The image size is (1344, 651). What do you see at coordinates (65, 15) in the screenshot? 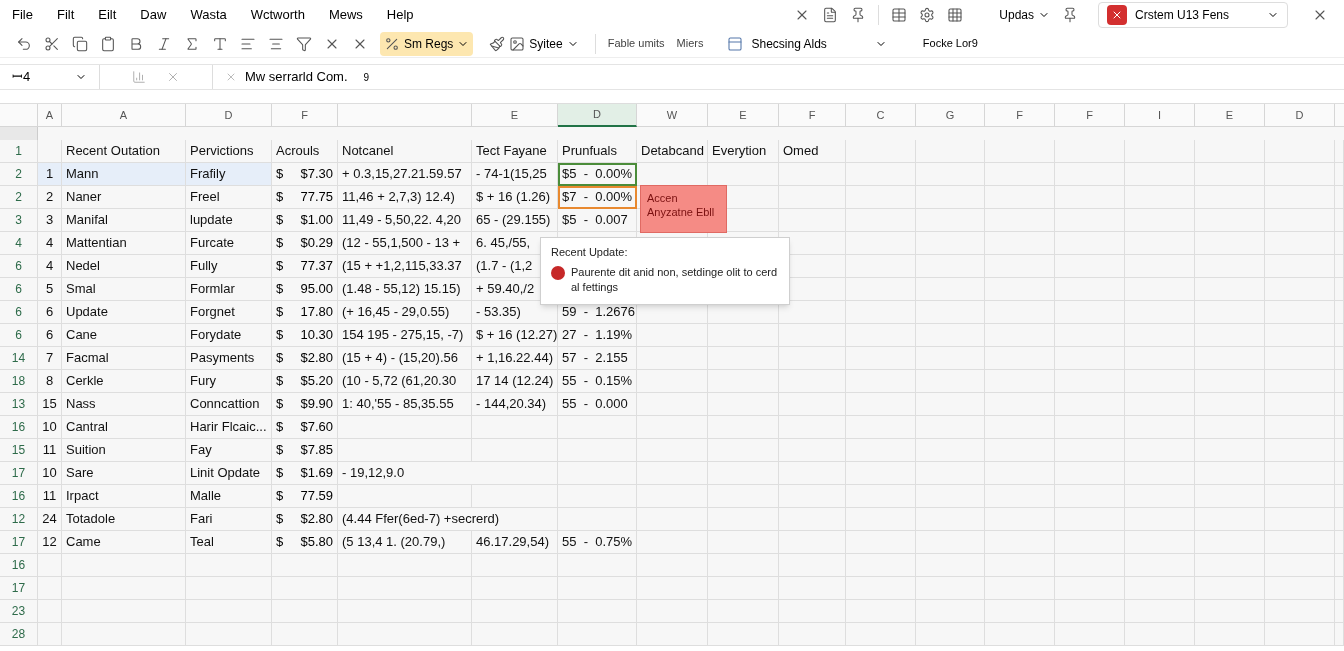
I see `menu-item: Filt` at bounding box center [65, 15].